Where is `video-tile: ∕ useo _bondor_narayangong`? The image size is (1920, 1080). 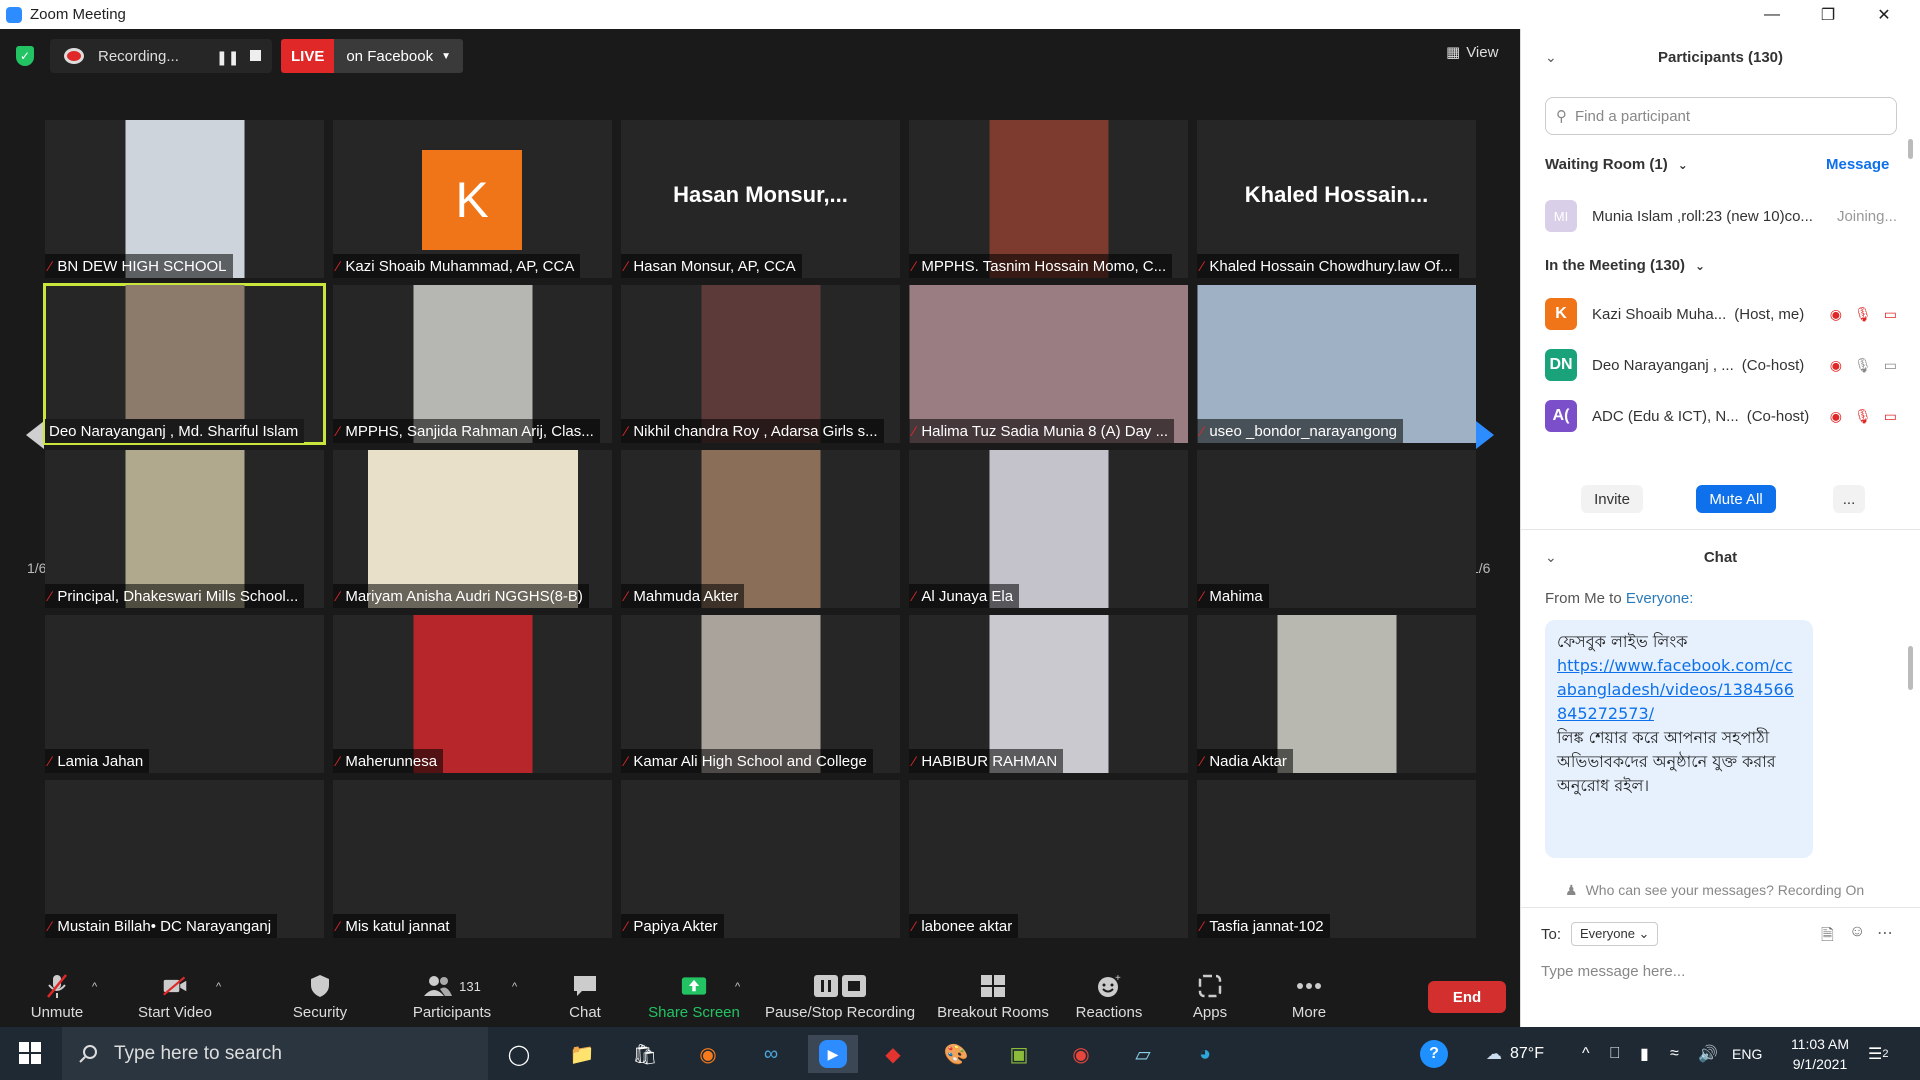 video-tile: ∕ useo _bondor_narayangong is located at coordinates (1336, 364).